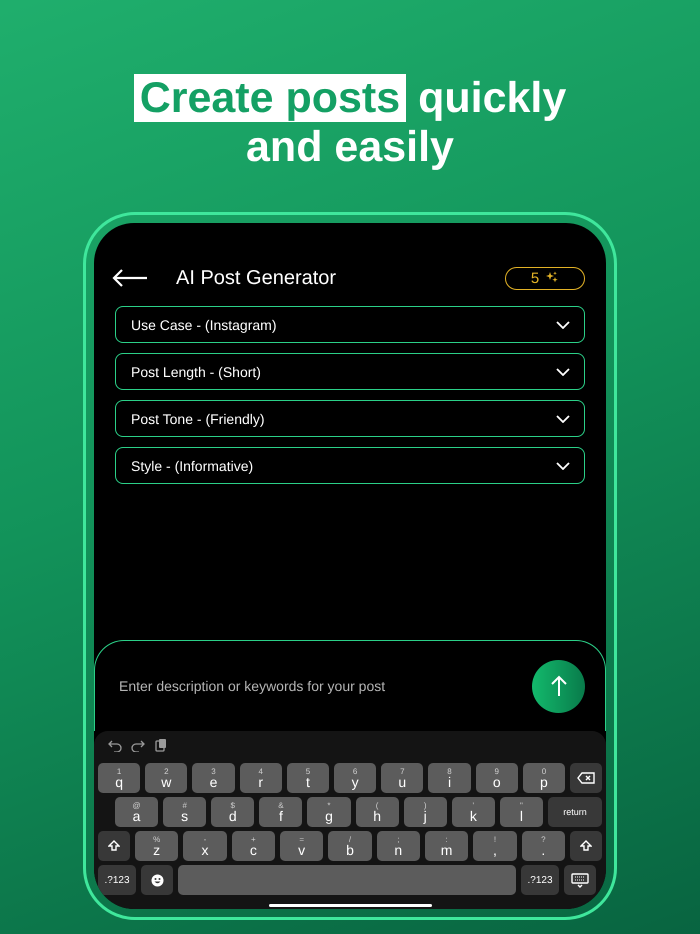 Image resolution: width=700 pixels, height=934 pixels. What do you see at coordinates (350, 418) in the screenshot?
I see `dropdown: Post Tone - (Friendly)` at bounding box center [350, 418].